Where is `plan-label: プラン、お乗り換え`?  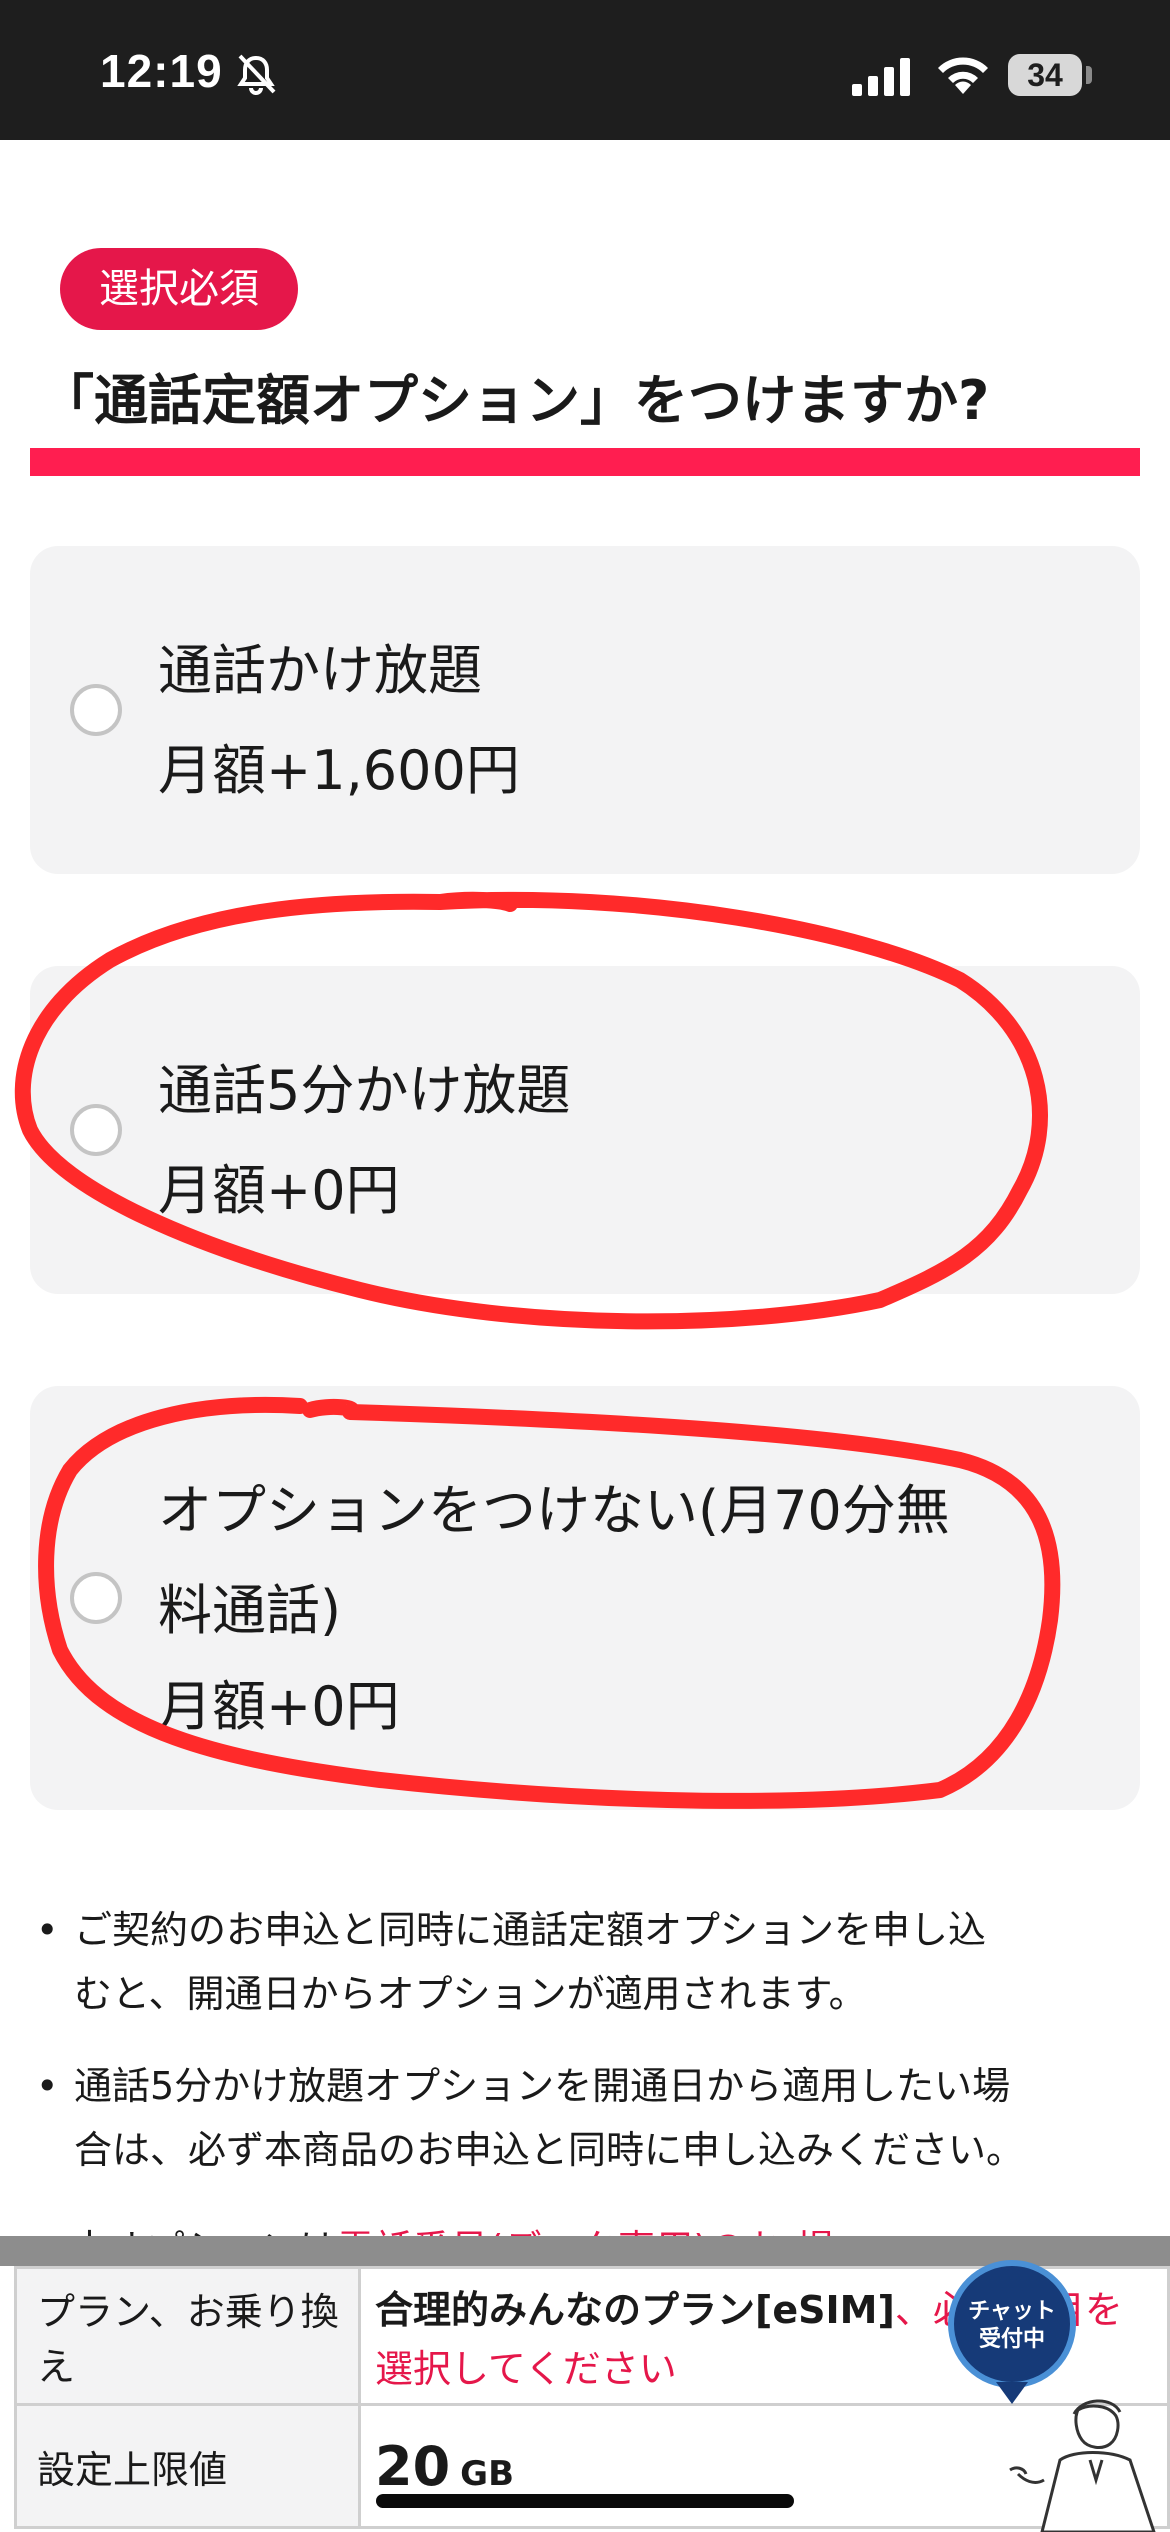 plan-label: プラン、お乗り換え is located at coordinates (187, 2336).